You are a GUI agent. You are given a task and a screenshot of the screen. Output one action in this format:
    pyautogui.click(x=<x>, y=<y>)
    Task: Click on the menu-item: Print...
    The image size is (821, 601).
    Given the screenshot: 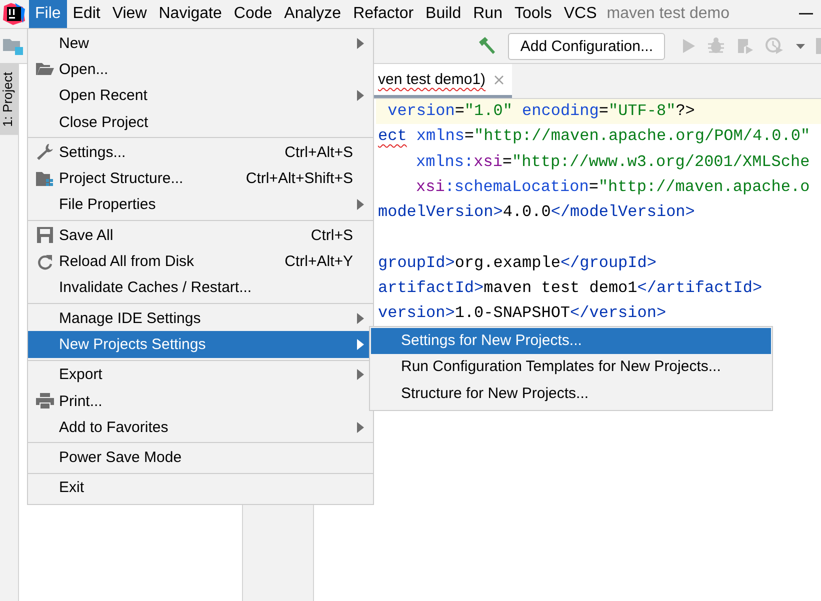 What is the action you would take?
    pyautogui.click(x=200, y=401)
    